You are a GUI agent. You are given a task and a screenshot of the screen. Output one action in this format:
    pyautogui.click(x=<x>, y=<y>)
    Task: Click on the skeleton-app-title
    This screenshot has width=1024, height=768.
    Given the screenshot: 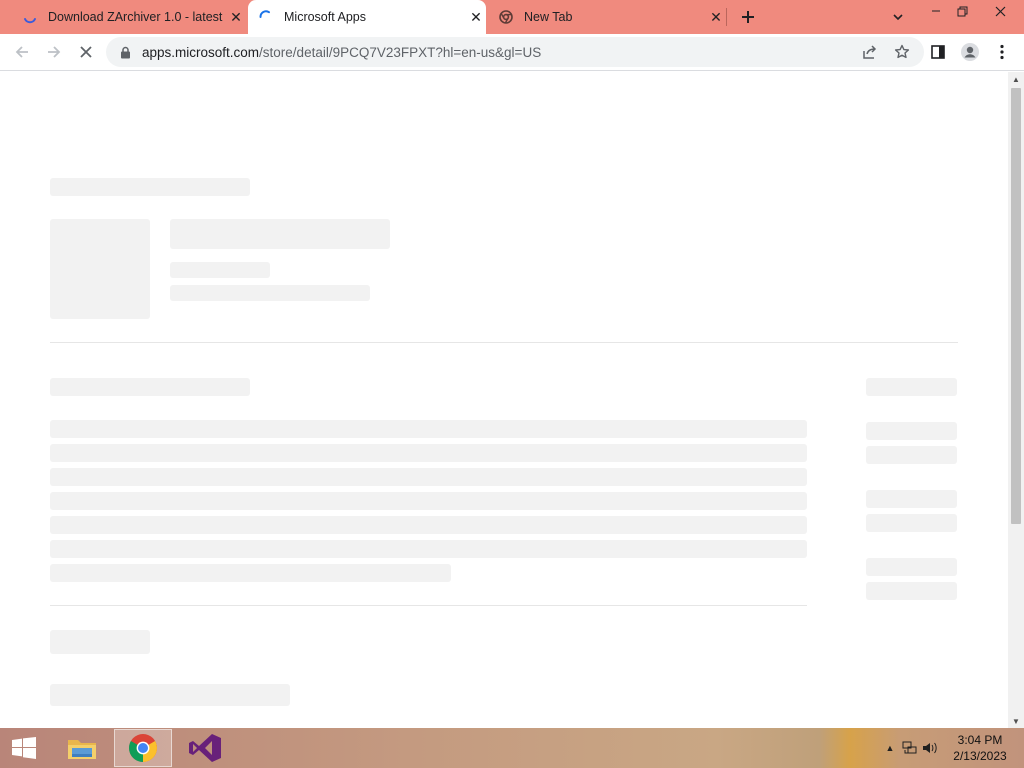 What is the action you would take?
    pyautogui.click(x=280, y=234)
    